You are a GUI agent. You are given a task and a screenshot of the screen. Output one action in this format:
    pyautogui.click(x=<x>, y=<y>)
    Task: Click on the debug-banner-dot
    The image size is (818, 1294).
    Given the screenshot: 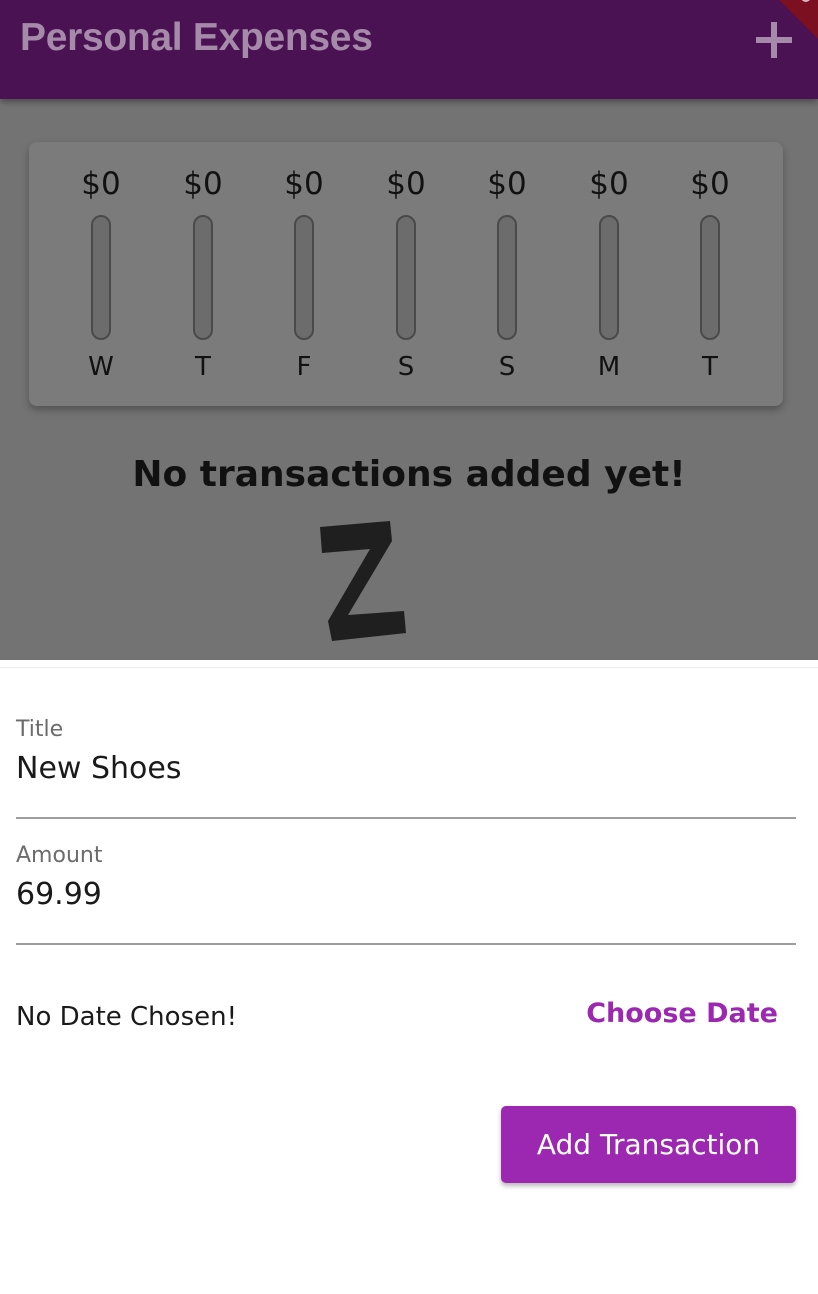 What is the action you would take?
    pyautogui.click(x=805, y=2)
    